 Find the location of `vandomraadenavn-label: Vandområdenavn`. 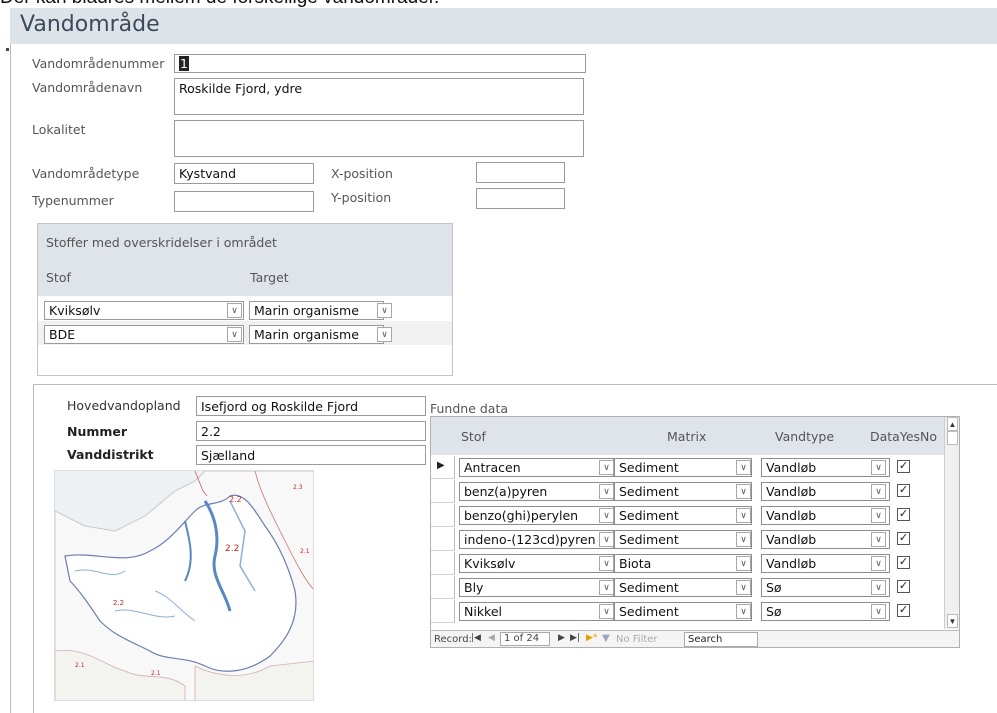

vandomraadenavn-label: Vandområdenavn is located at coordinates (87, 87).